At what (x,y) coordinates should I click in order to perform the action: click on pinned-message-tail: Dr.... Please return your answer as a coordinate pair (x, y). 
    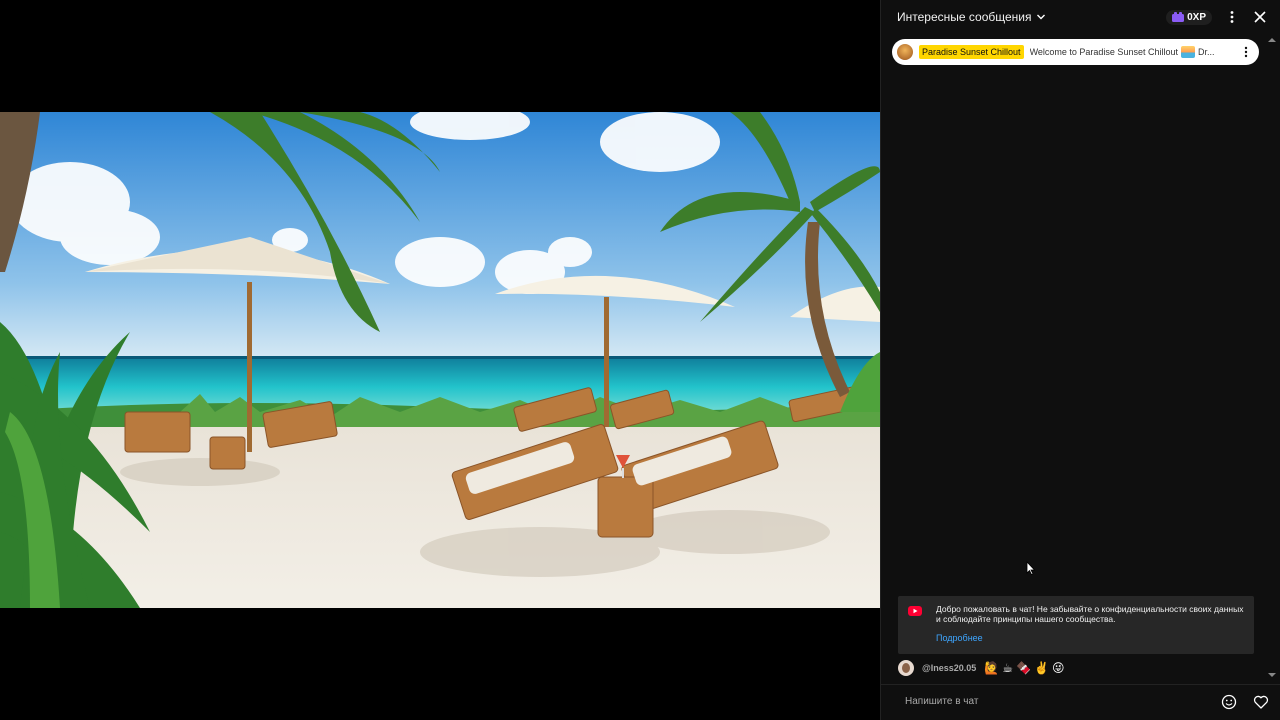
    Looking at the image, I should click on (1206, 52).